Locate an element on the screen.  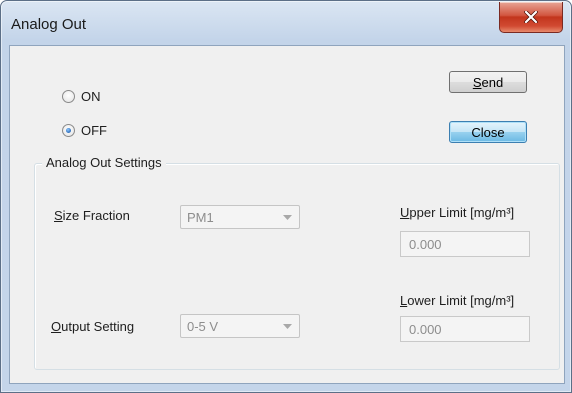
group-title: Analog Out Settings is located at coordinates (104, 162).